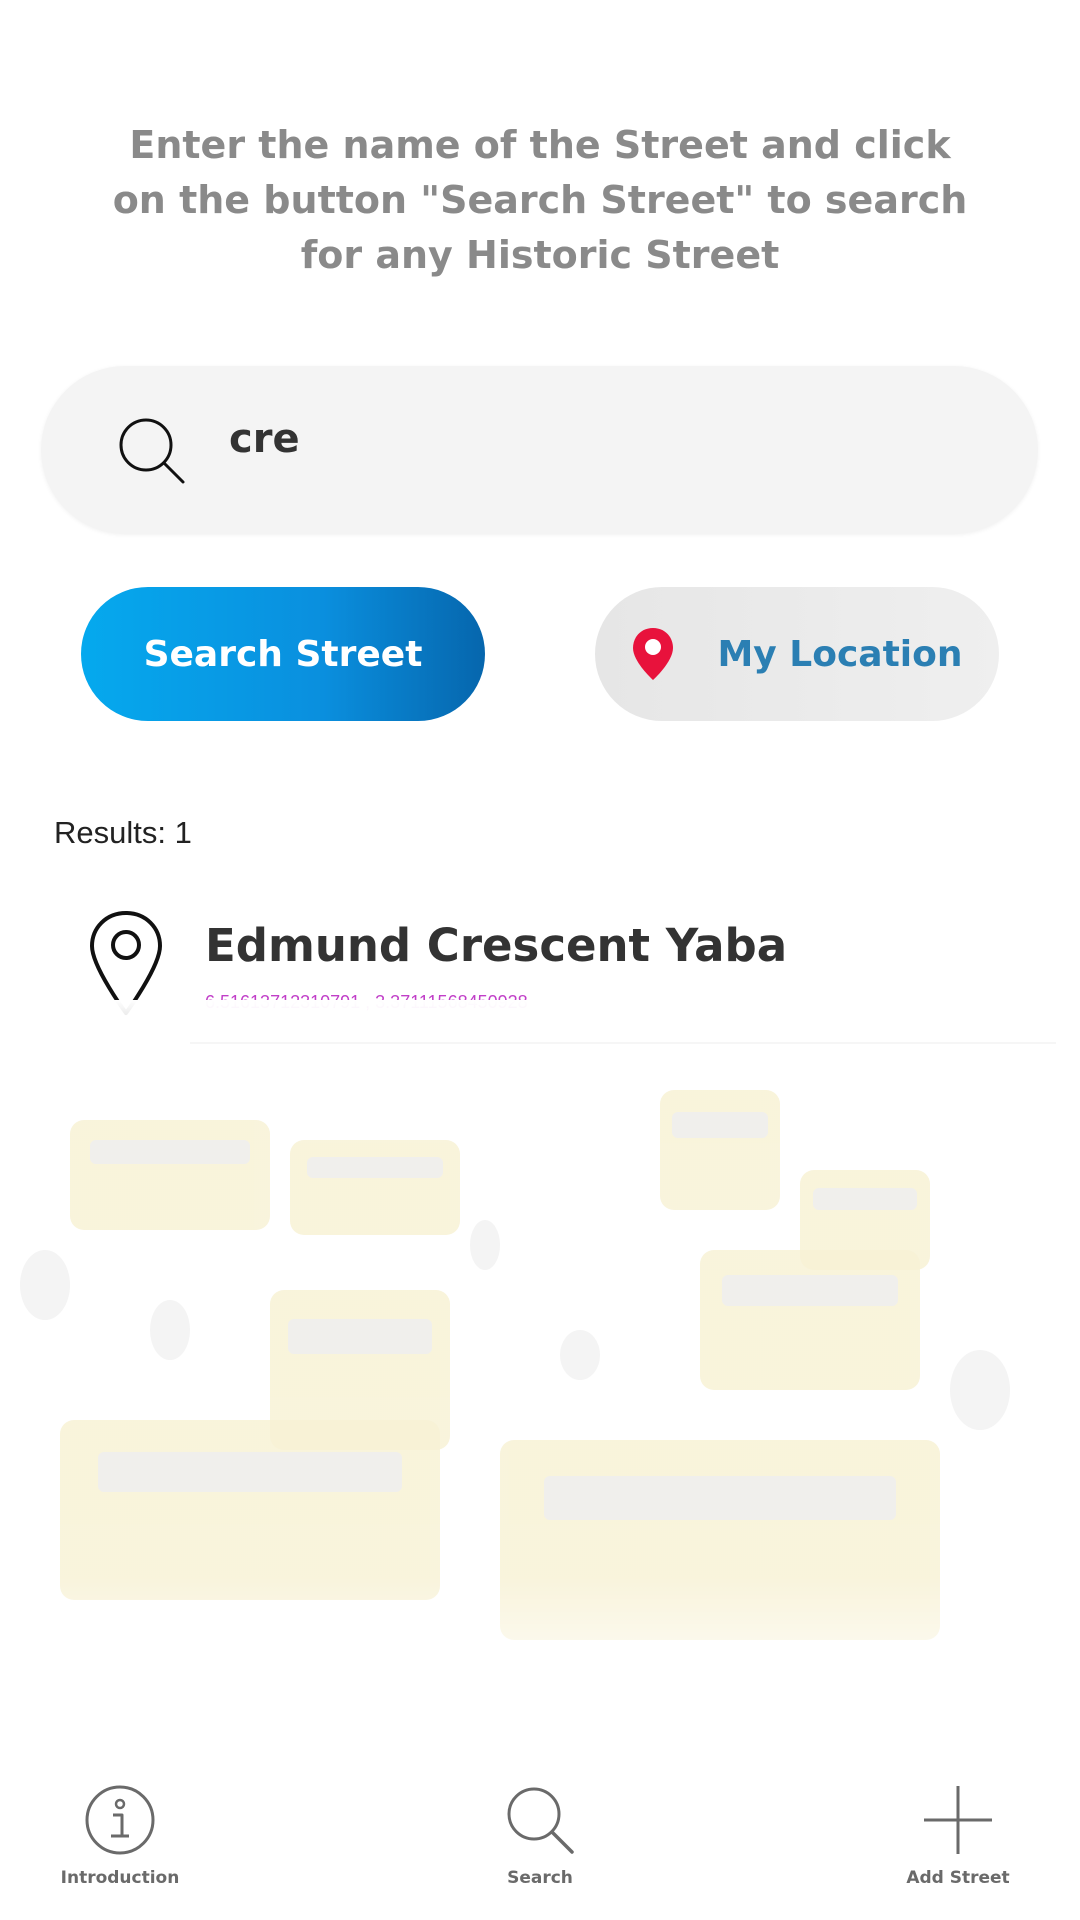 The width and height of the screenshot is (1080, 1920). Describe the element at coordinates (958, 1878) in the screenshot. I see `nav-label-add-street: Add Street` at that location.